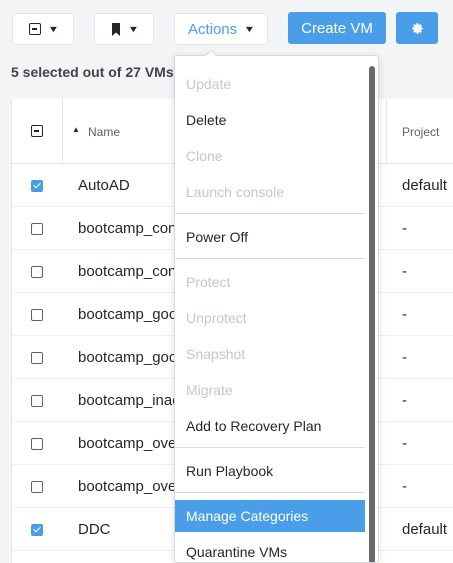  I want to click on menu-item-protect: Protect, so click(270, 282).